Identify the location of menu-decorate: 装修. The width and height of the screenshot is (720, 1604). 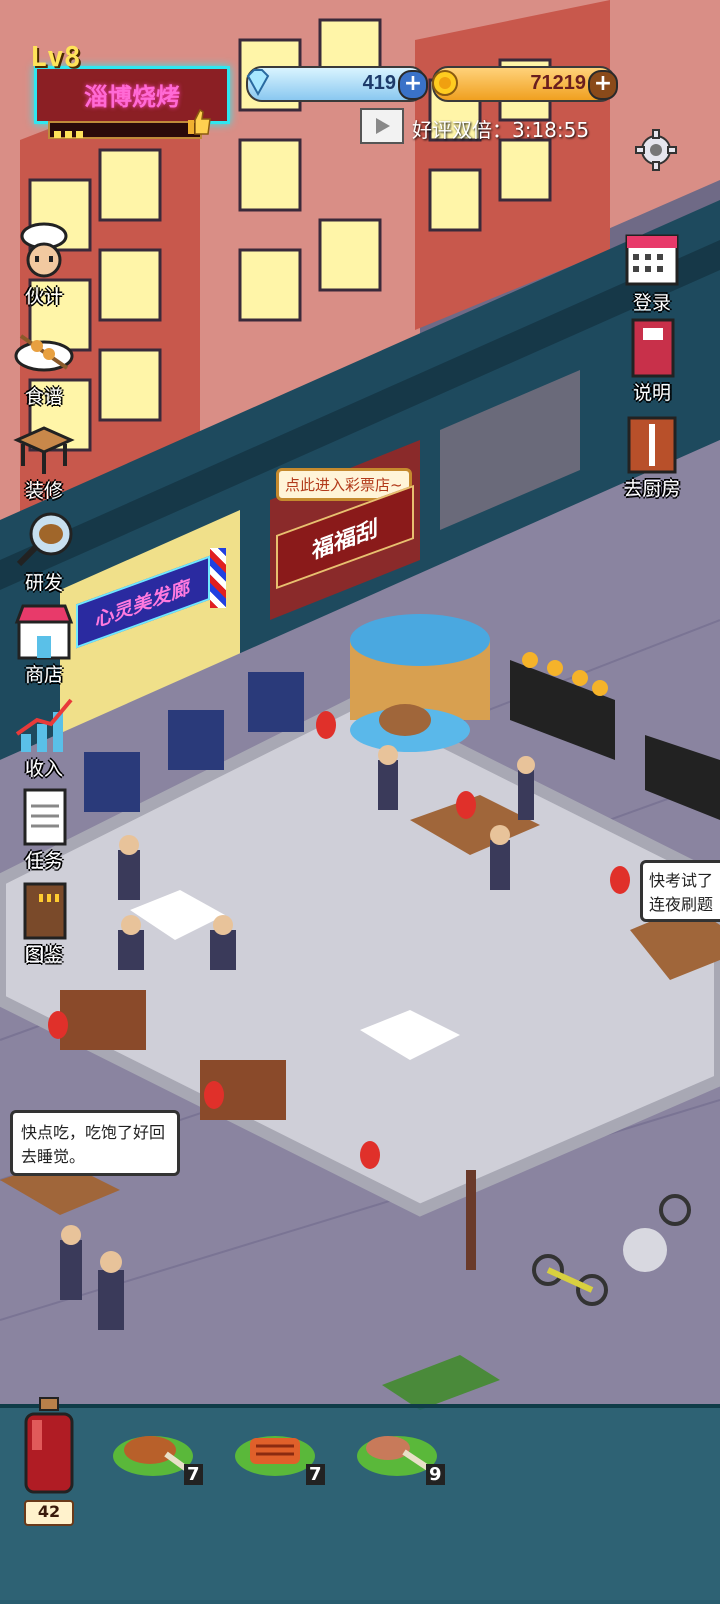
(44, 459).